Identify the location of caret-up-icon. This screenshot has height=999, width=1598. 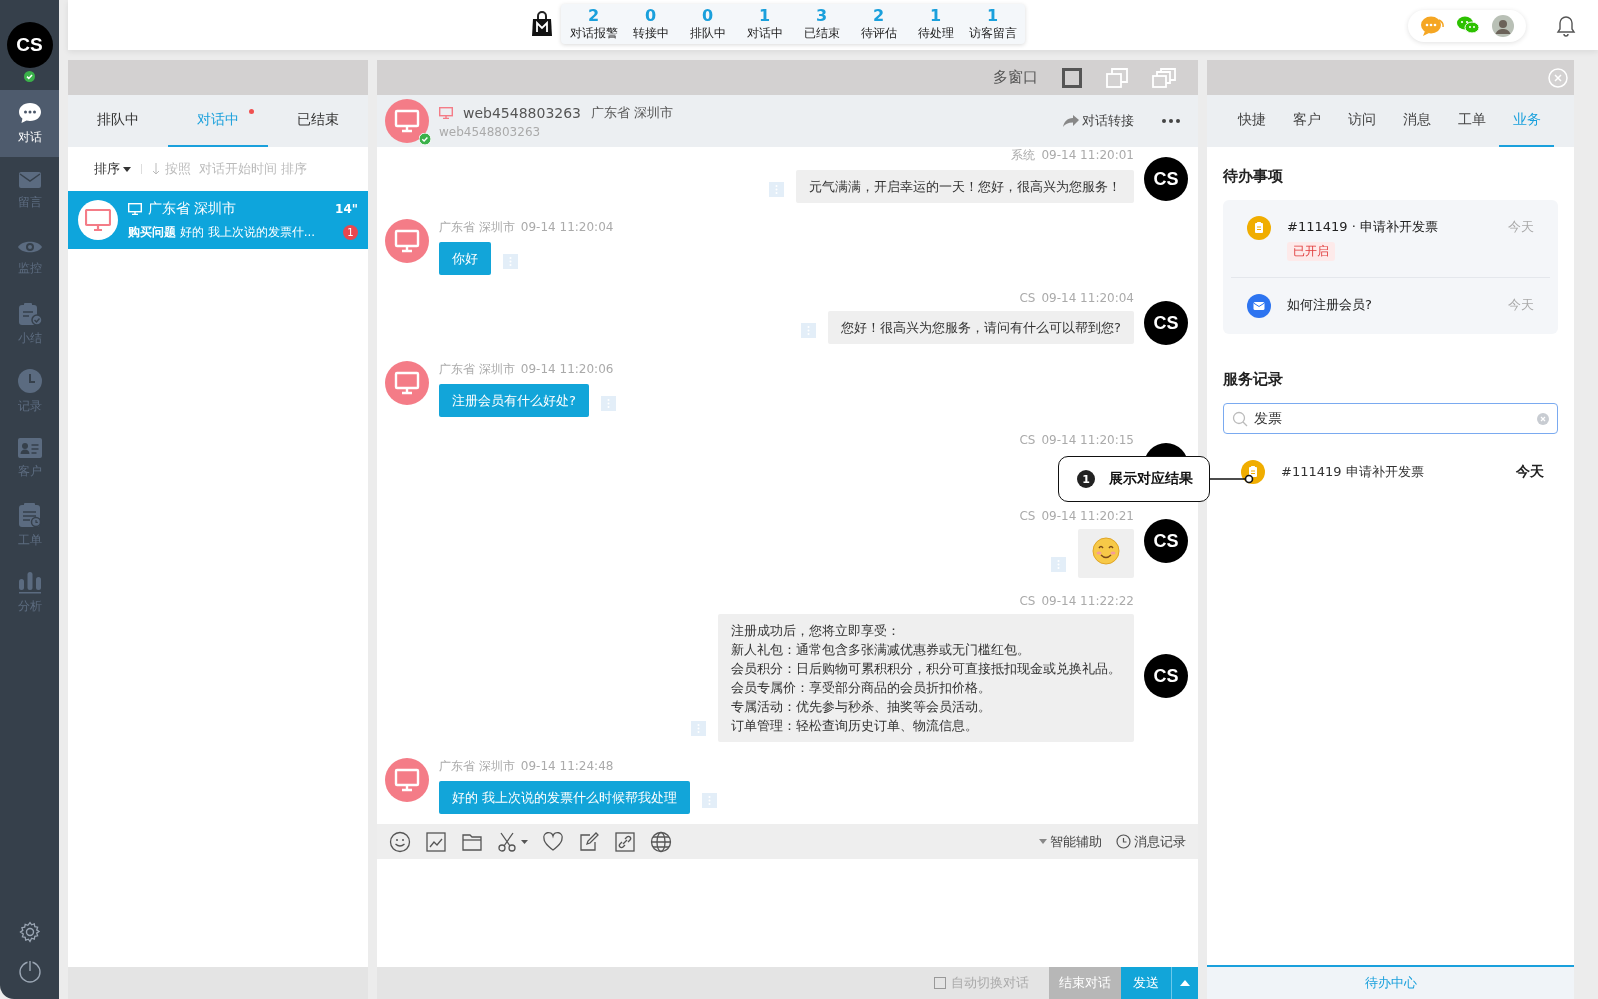
(1185, 983).